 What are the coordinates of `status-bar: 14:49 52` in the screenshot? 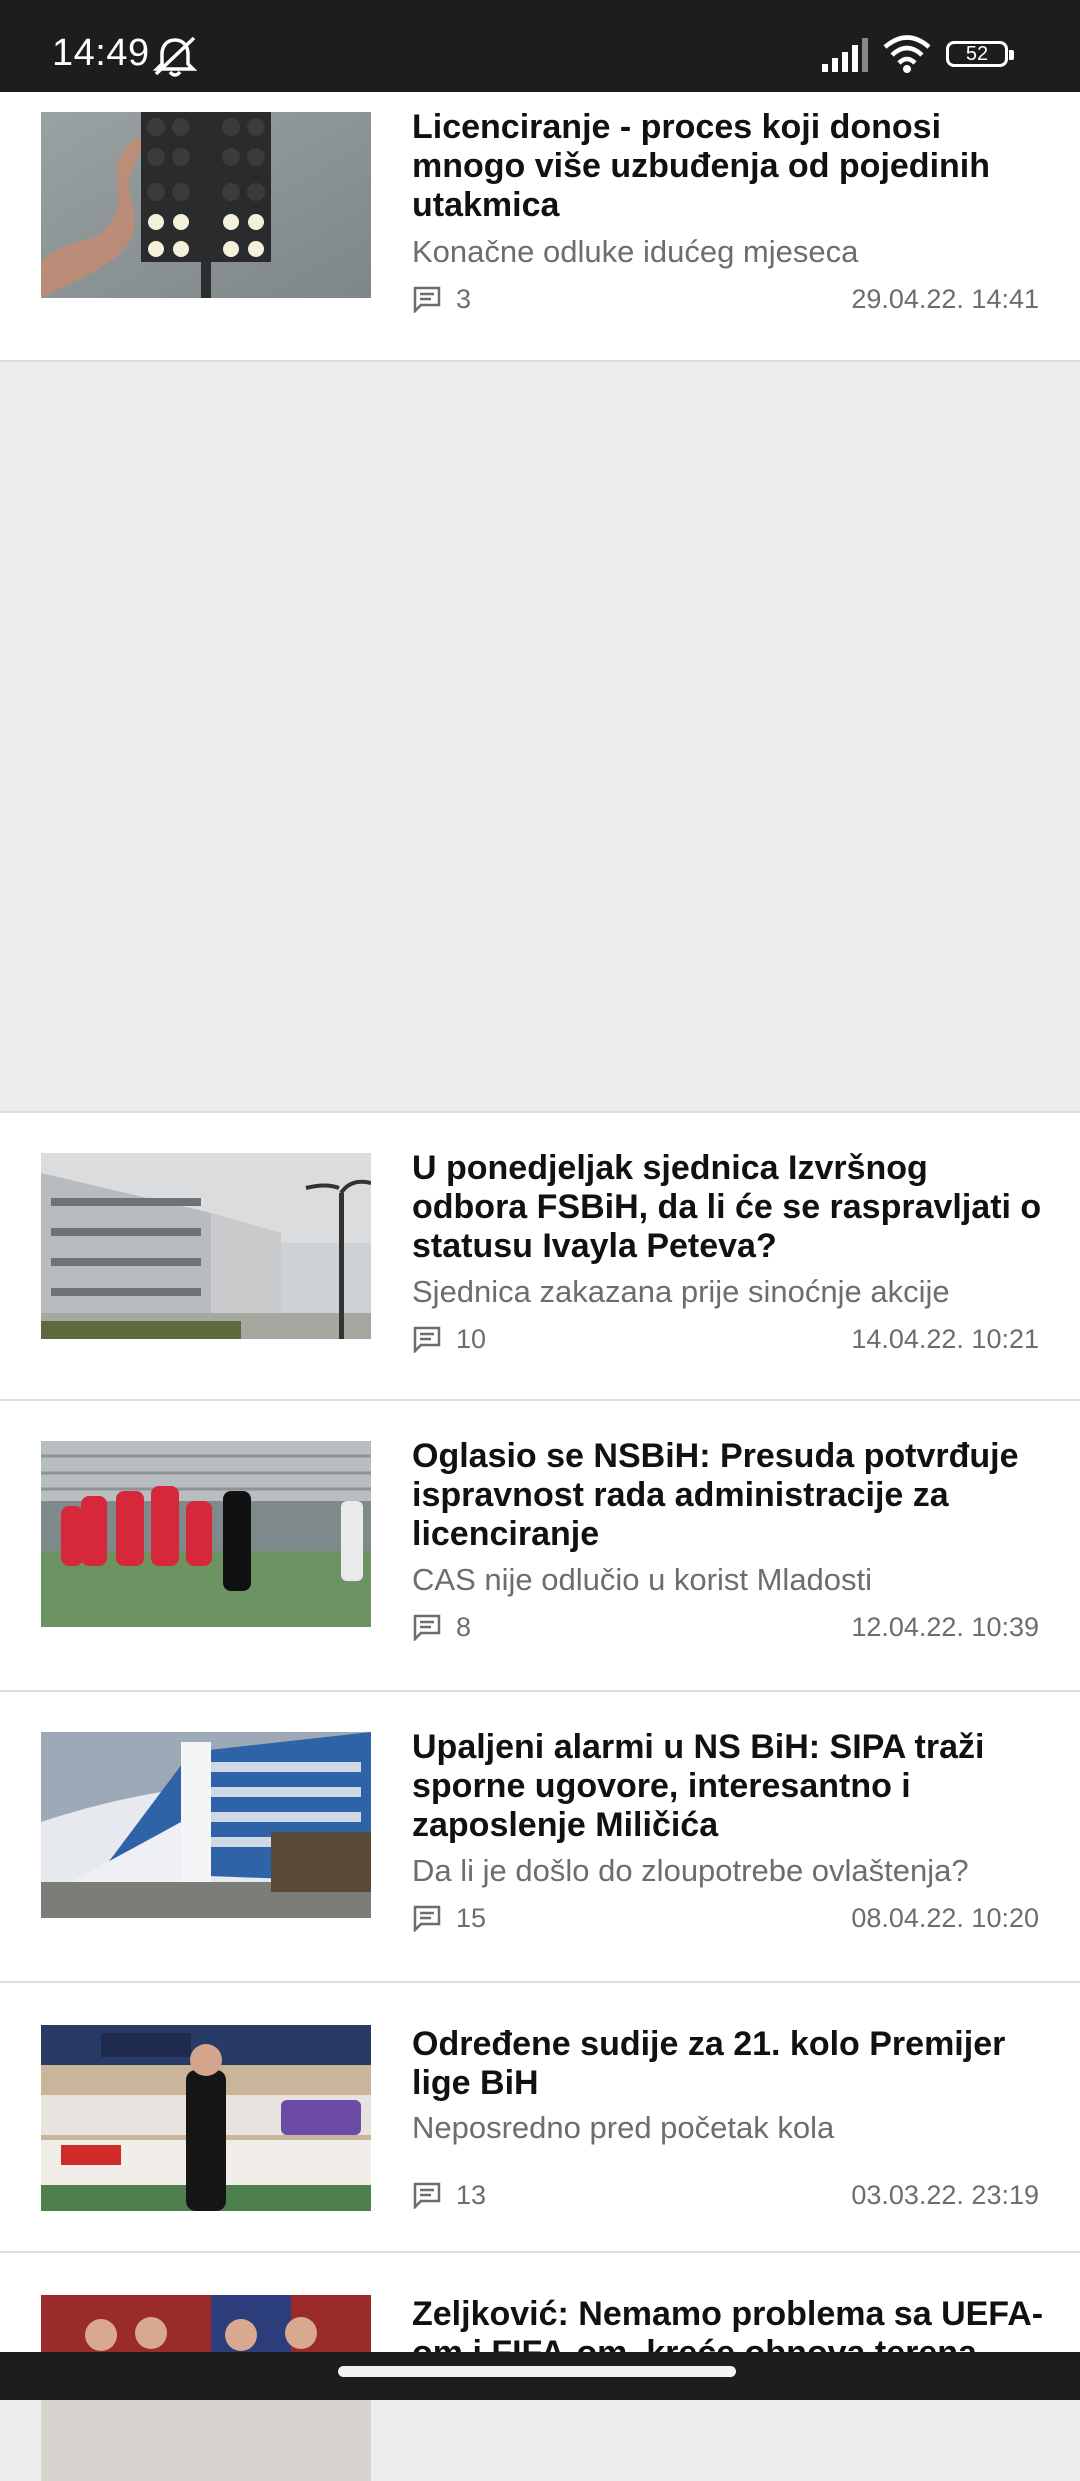 It's located at (540, 46).